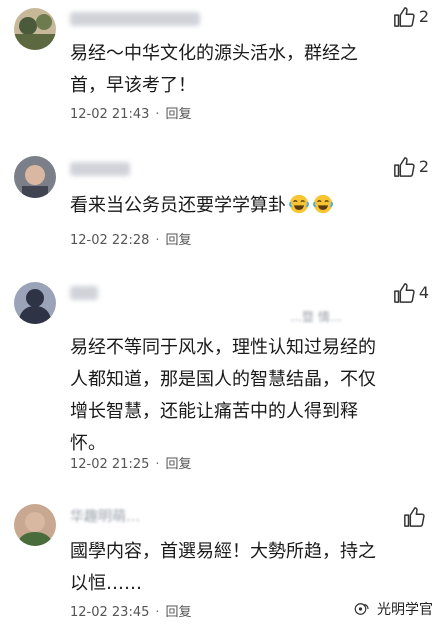 This screenshot has width=443, height=627. I want to click on comment-meta: 12-02 23:45 · 回复, so click(131, 612).